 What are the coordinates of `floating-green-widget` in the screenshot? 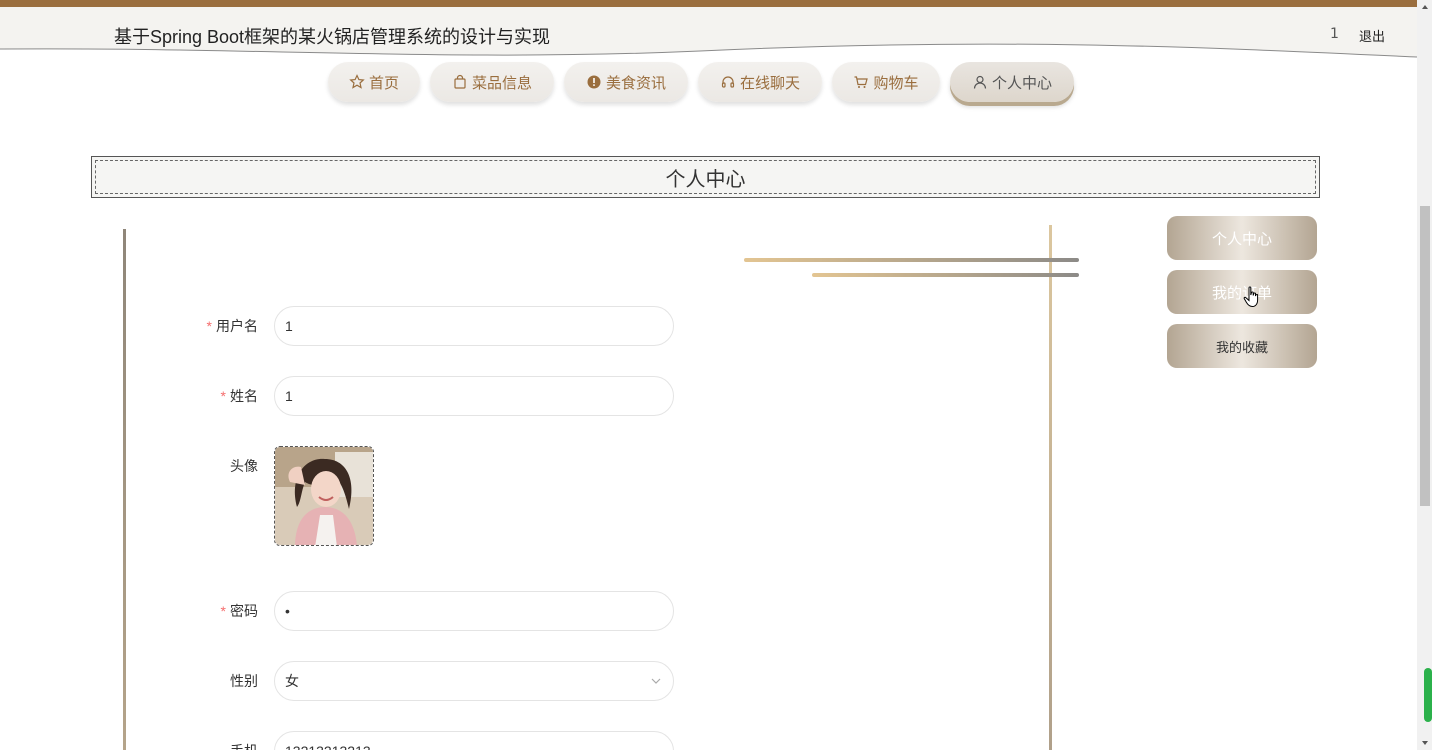 It's located at (1428, 695).